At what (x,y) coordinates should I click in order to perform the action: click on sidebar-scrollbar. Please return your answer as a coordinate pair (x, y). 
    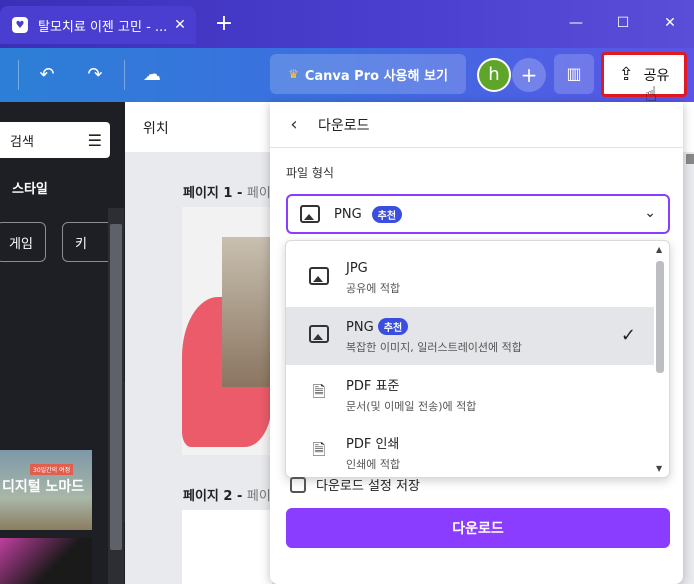
    Looking at the image, I should click on (116, 396).